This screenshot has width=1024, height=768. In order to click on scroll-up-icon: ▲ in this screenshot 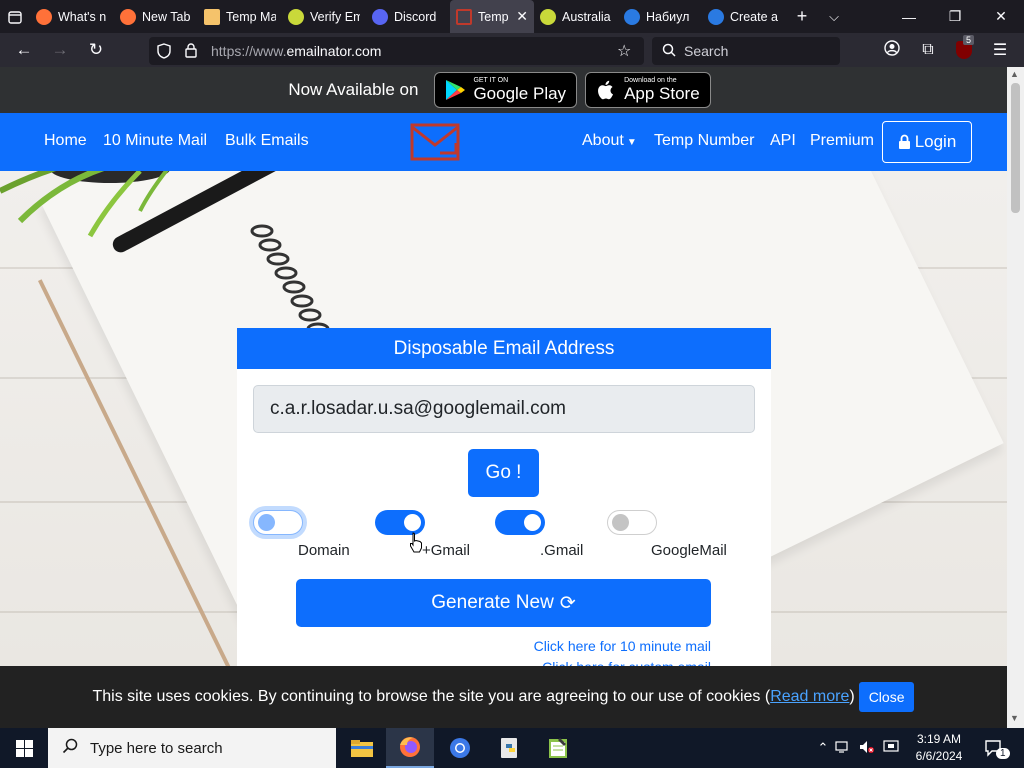, I will do `click(1014, 74)`.